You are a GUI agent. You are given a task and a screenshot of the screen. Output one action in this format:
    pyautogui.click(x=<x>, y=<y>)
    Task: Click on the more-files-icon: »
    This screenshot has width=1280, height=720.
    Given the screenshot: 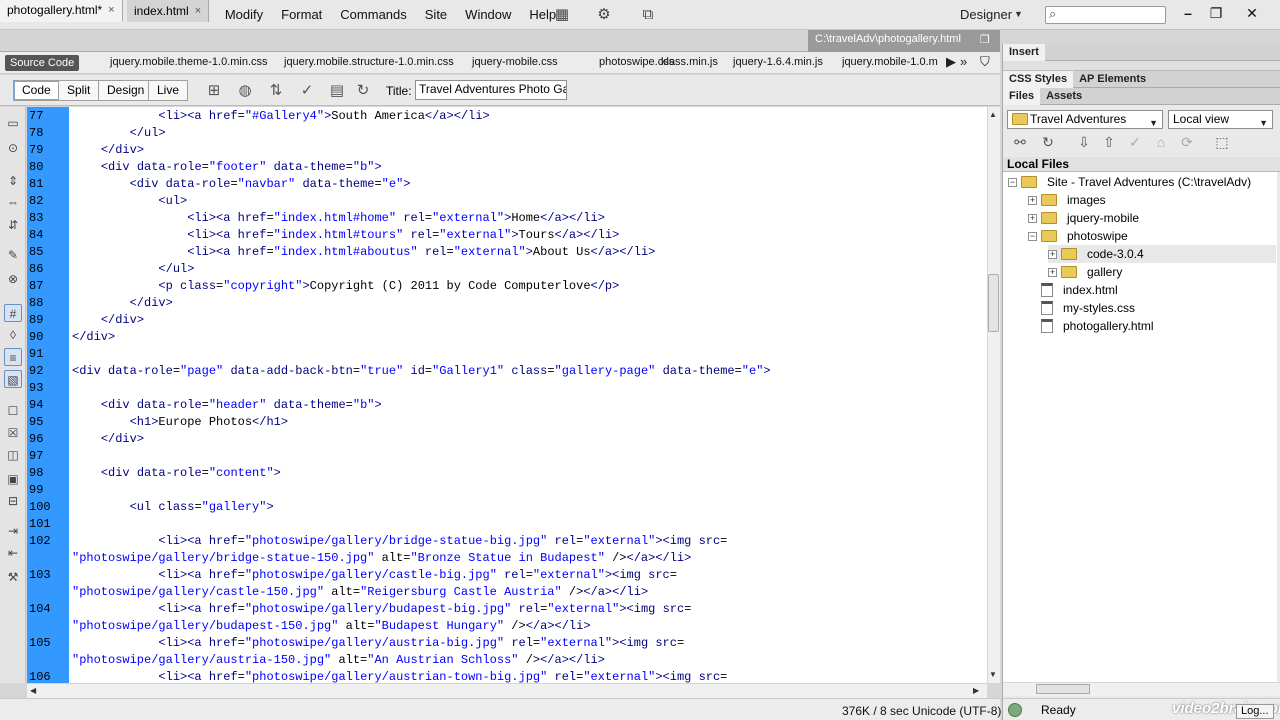 What is the action you would take?
    pyautogui.click(x=963, y=61)
    